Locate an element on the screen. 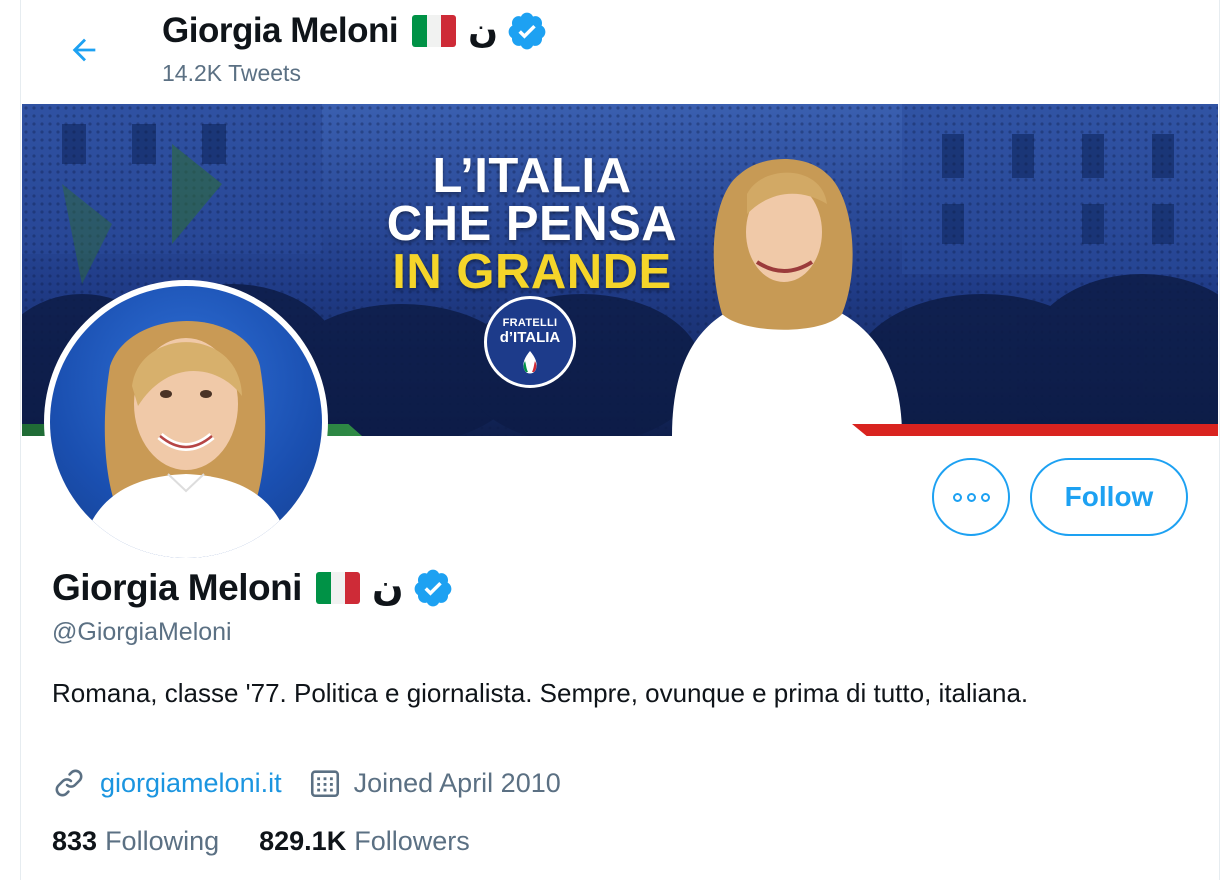 Image resolution: width=1230 pixels, height=880 pixels. tweet-count: 14.2K Tweets is located at coordinates (231, 73).